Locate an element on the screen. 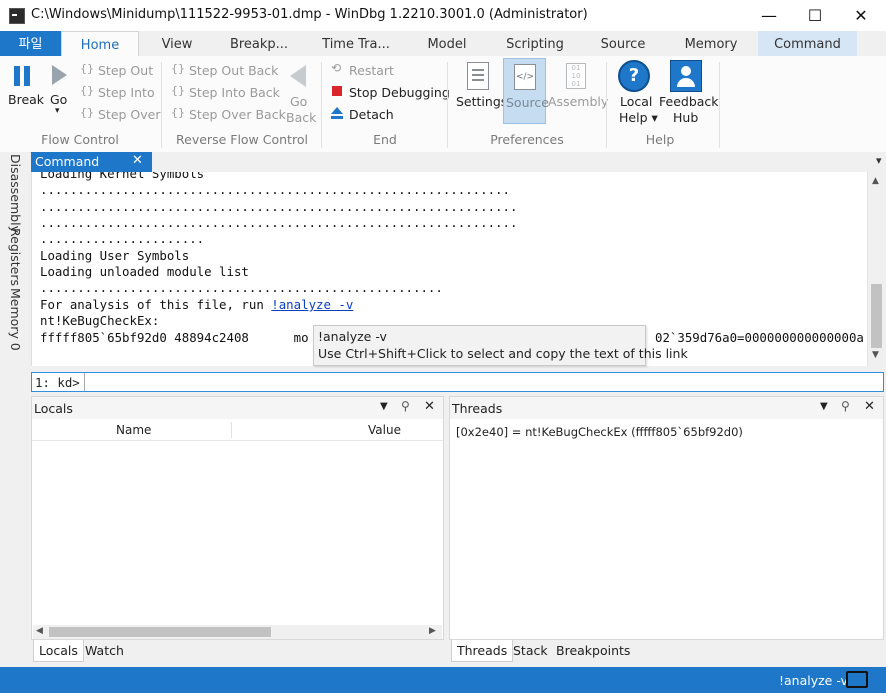 The height and width of the screenshot is (693, 886). back-arrow-icon is located at coordinates (298, 76).